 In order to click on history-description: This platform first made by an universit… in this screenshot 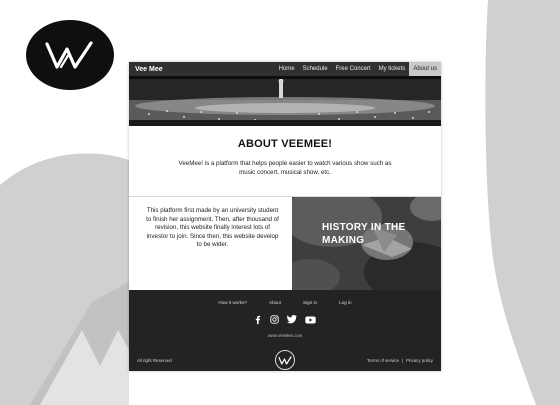, I will do `click(212, 228)`.